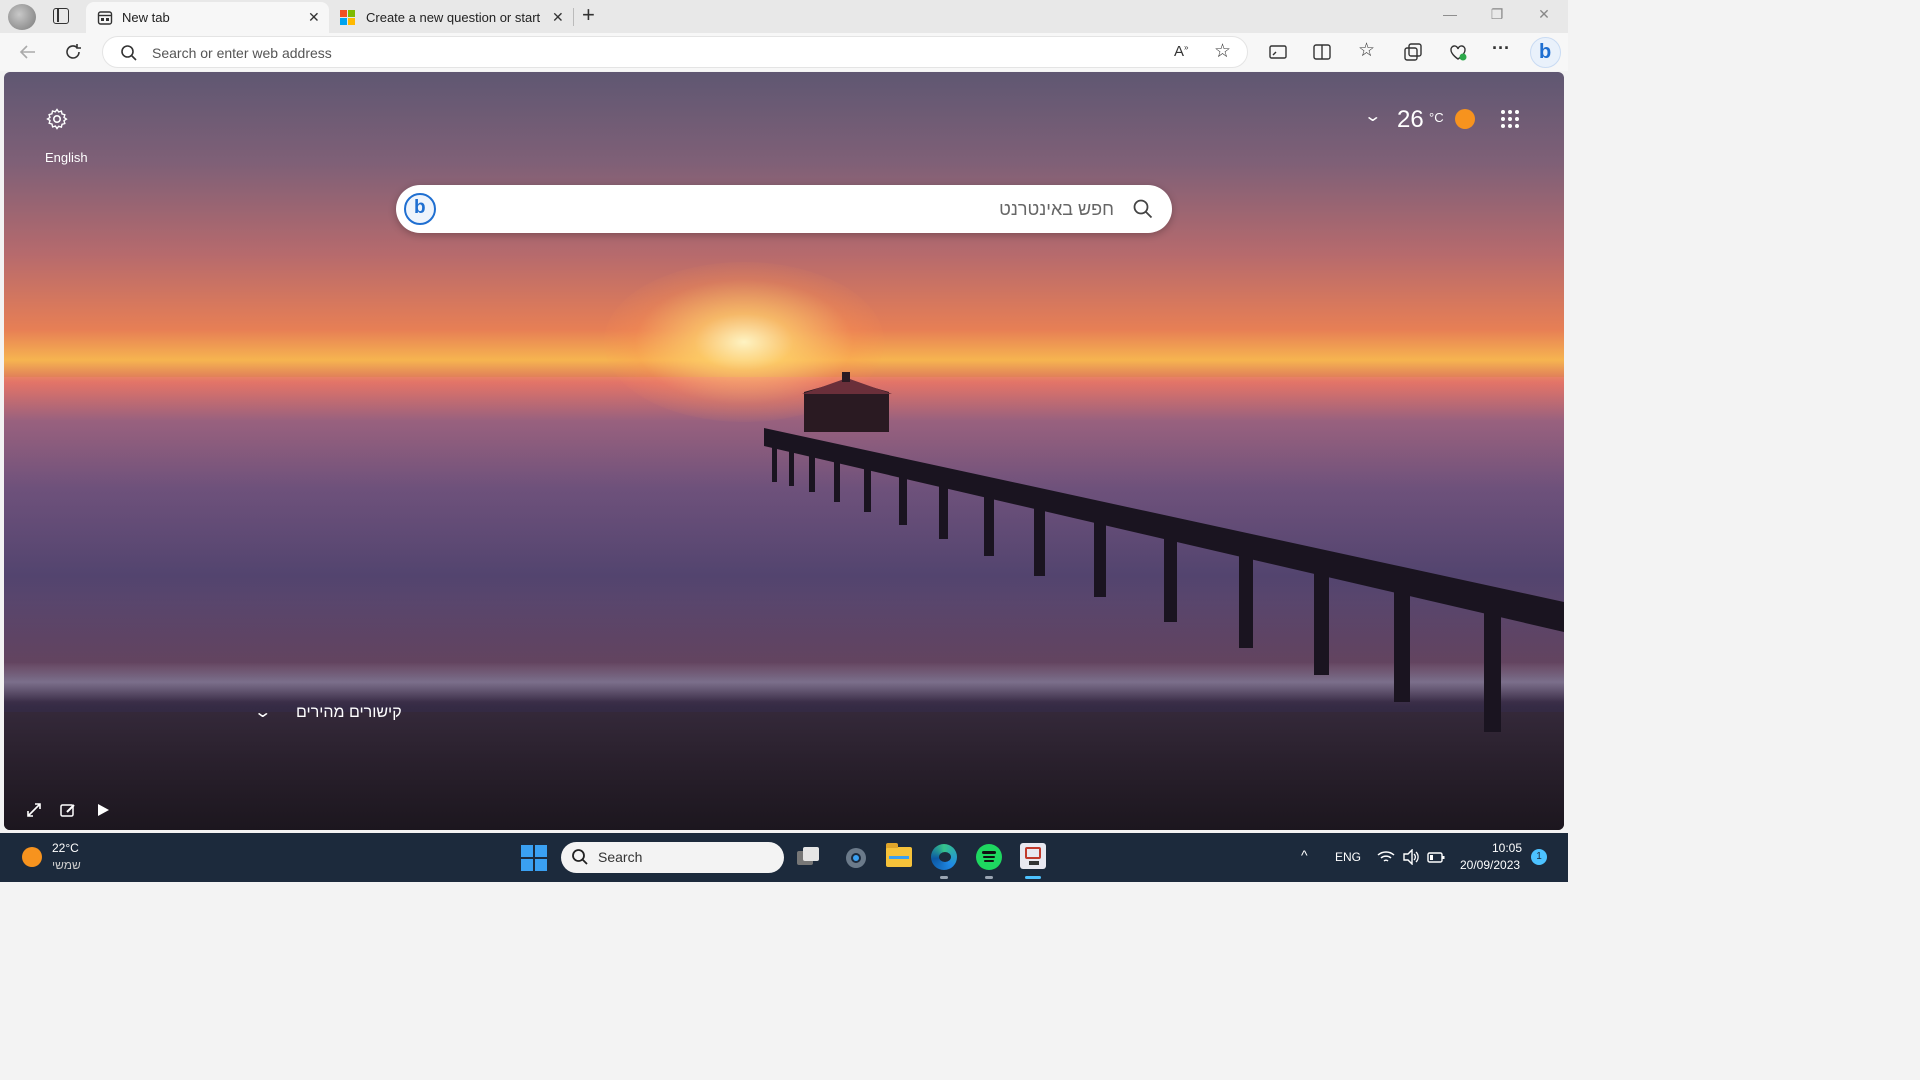 This screenshot has width=1920, height=1080. I want to click on tab-title: Create a new question or start a, so click(453, 17).